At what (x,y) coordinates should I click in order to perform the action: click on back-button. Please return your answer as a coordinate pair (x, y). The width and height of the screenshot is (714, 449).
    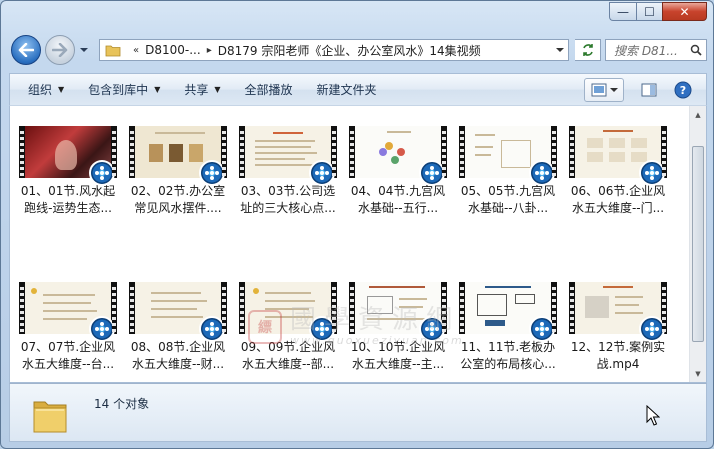
    Looking at the image, I should click on (26, 50).